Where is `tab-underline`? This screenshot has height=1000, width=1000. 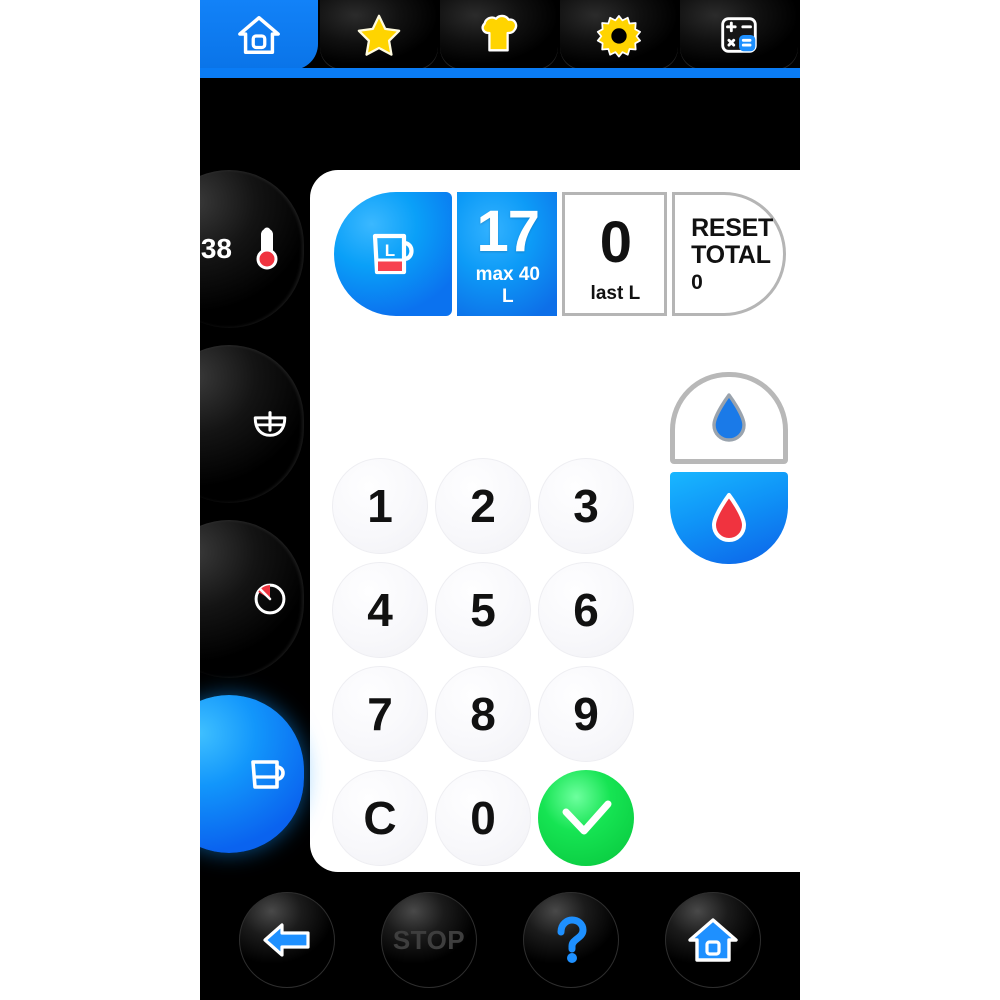 tab-underline is located at coordinates (500, 73).